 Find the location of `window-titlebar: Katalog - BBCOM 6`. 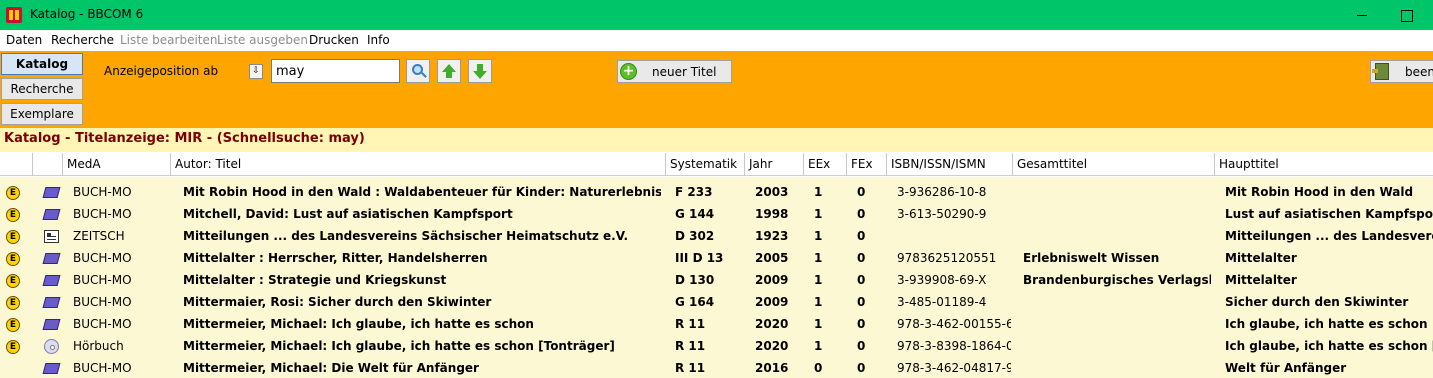

window-titlebar: Katalog - BBCOM 6 is located at coordinates (716, 15).